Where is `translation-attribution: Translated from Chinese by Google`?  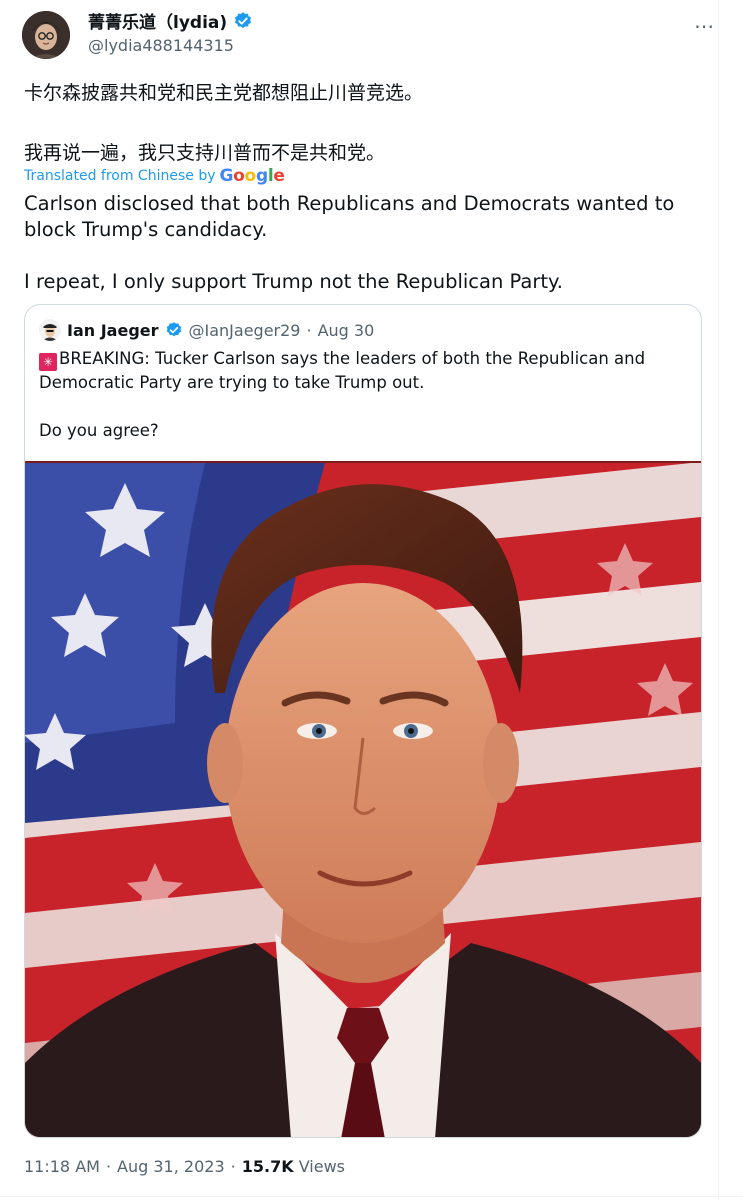
translation-attribution: Translated from Chinese by Google is located at coordinates (154, 176).